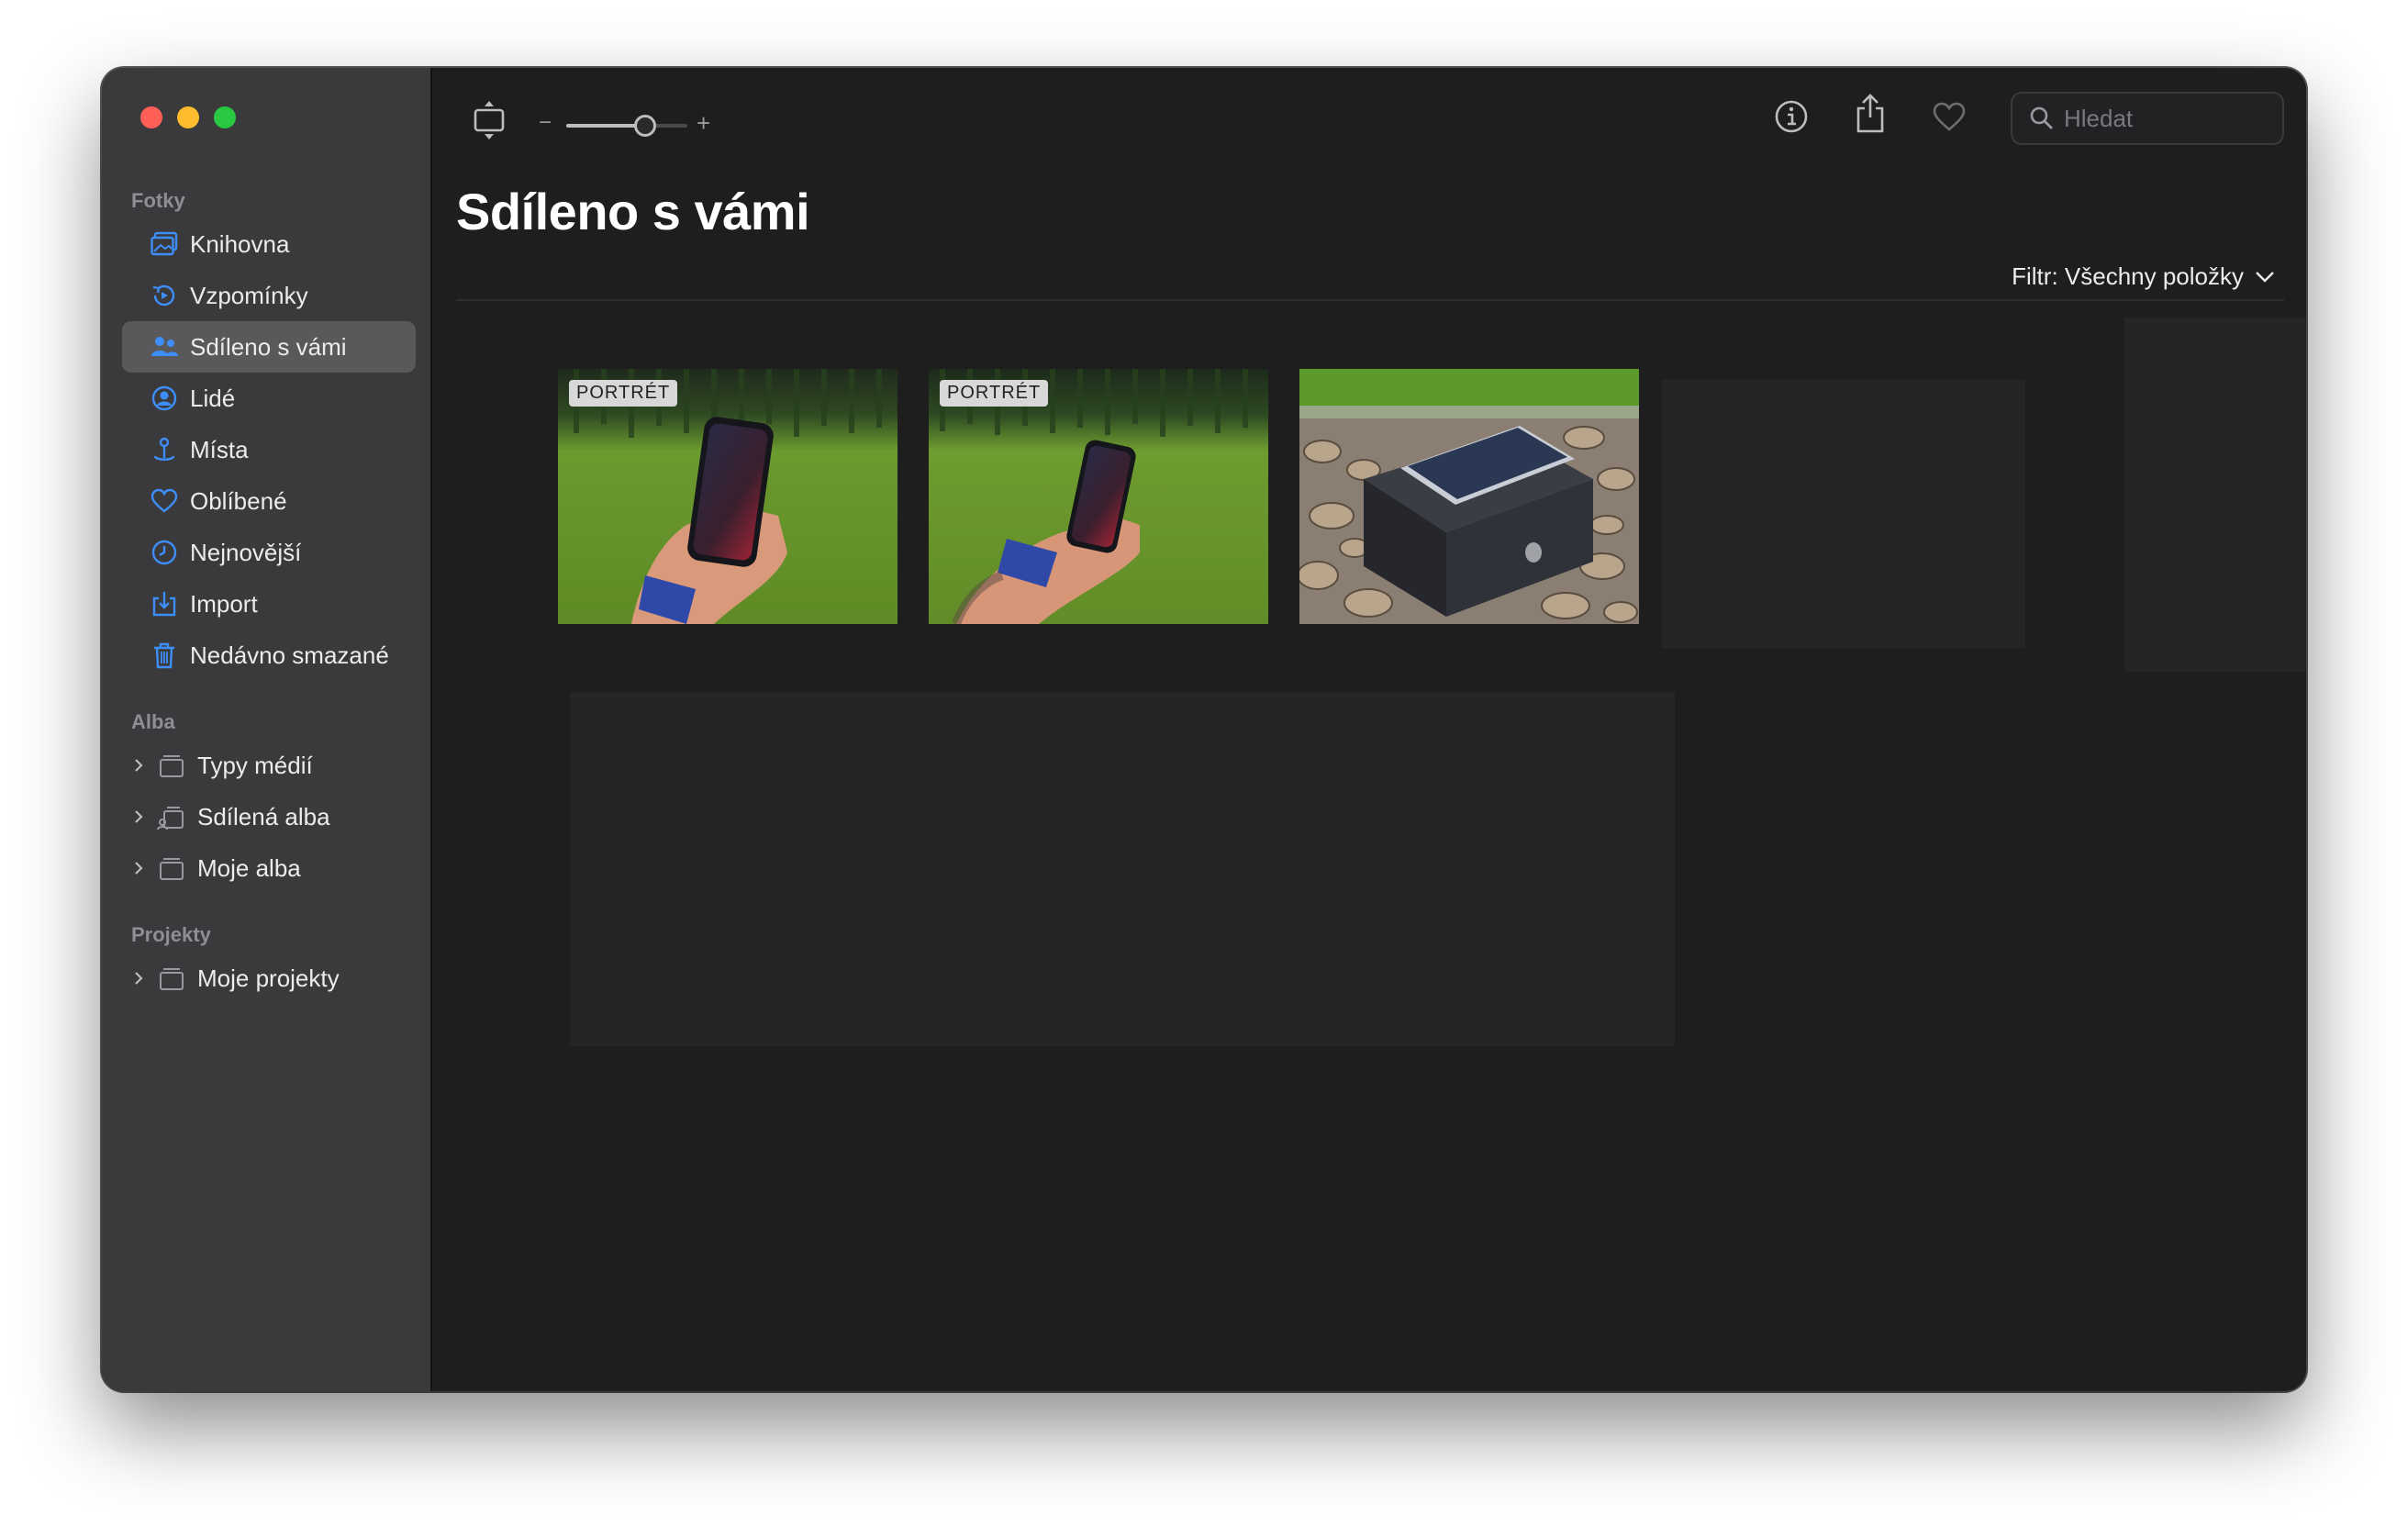 This screenshot has width=2408, height=1527. I want to click on filter-dropdown: Filtr: Všechny položky, so click(2143, 277).